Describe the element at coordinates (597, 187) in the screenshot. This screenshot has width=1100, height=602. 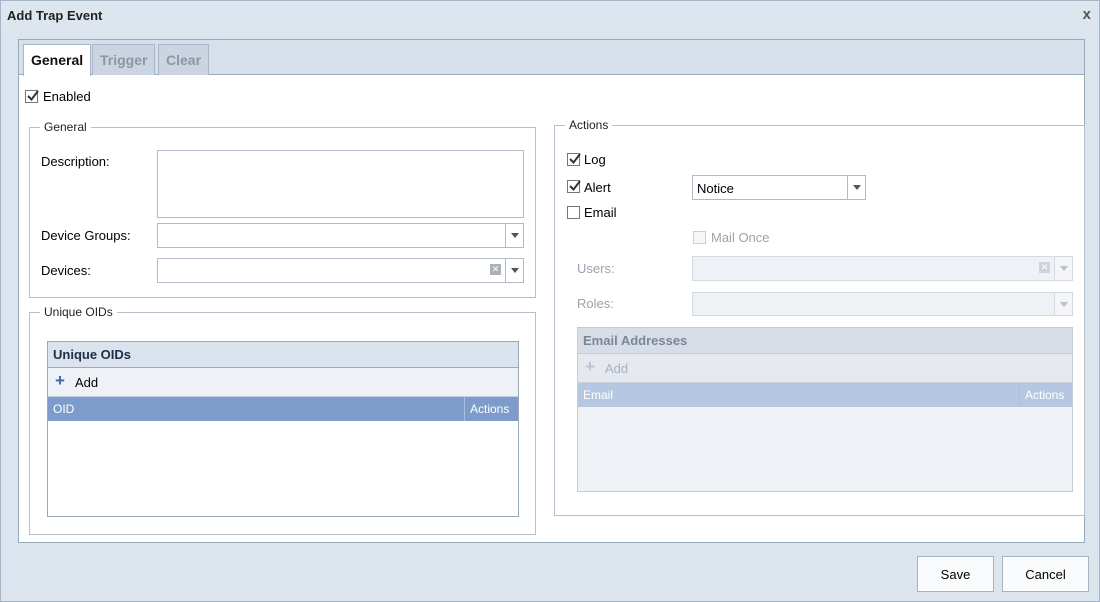
I see `alert-label: Alert` at that location.